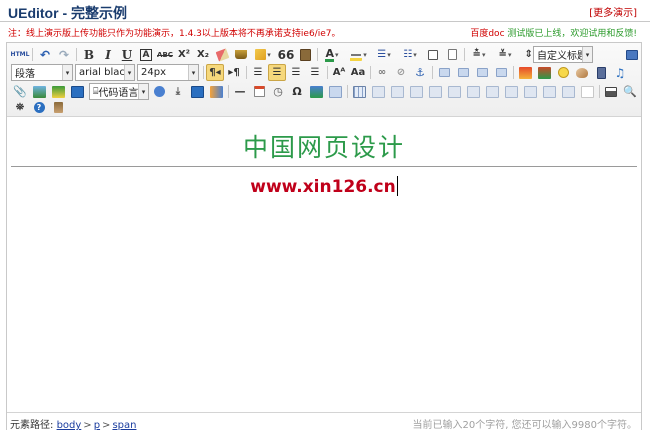 This screenshot has height=435, width=650. Describe the element at coordinates (42, 72) in the screenshot. I see `paragraph-format-select: 段落 ▾` at that location.